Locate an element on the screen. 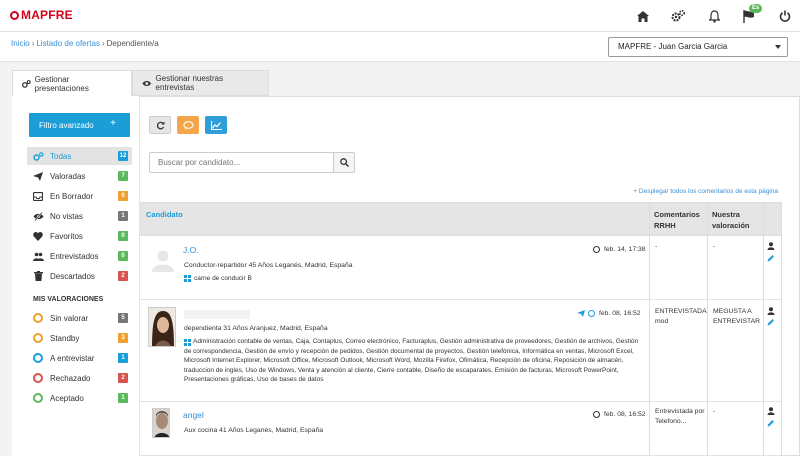  search-icon is located at coordinates (344, 162).